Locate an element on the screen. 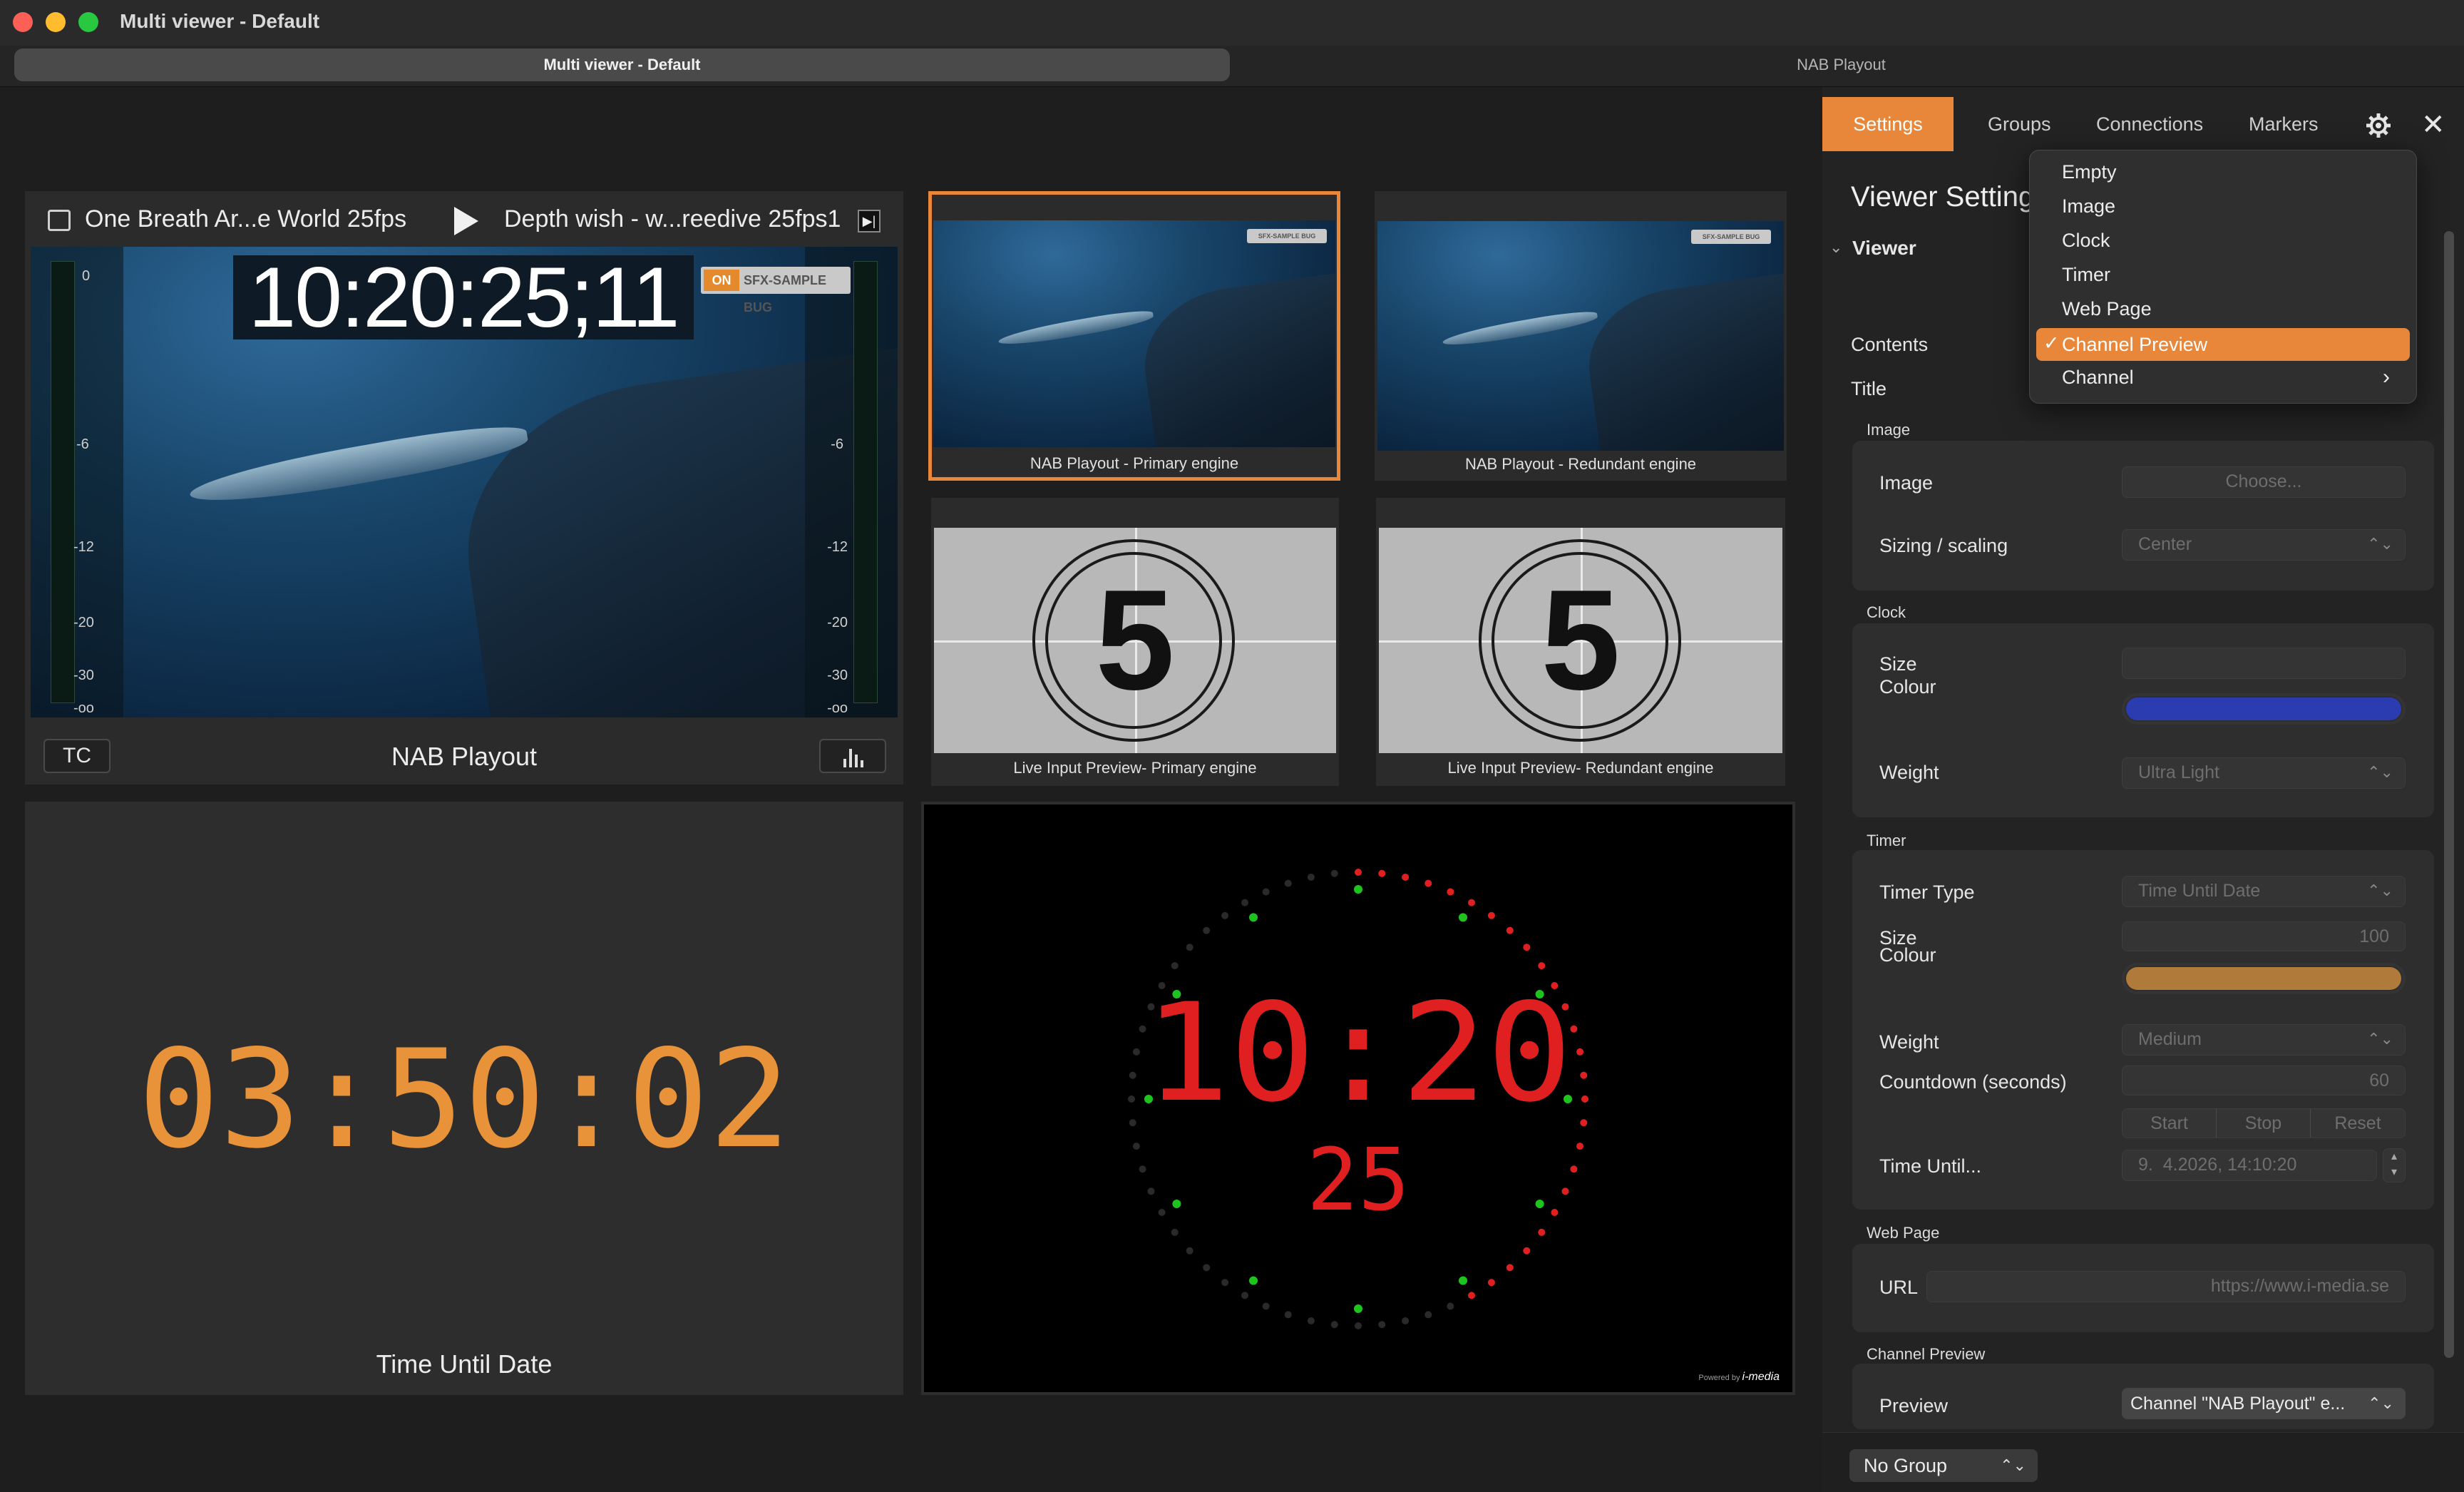 The image size is (2464, 1492). title-label: Title is located at coordinates (1869, 388).